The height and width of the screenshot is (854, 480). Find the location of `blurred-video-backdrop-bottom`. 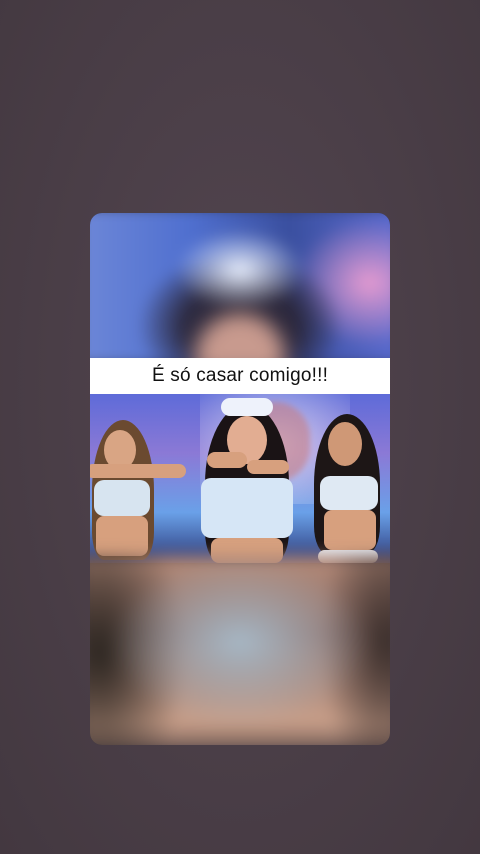

blurred-video-backdrop-bottom is located at coordinates (240, 650).